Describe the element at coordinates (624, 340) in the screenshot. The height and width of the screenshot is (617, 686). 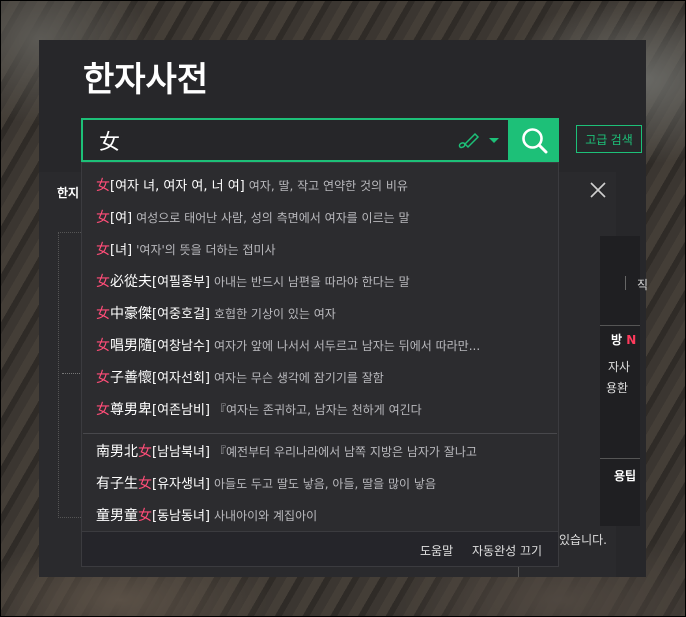
I see `right-heading: 방 N` at that location.